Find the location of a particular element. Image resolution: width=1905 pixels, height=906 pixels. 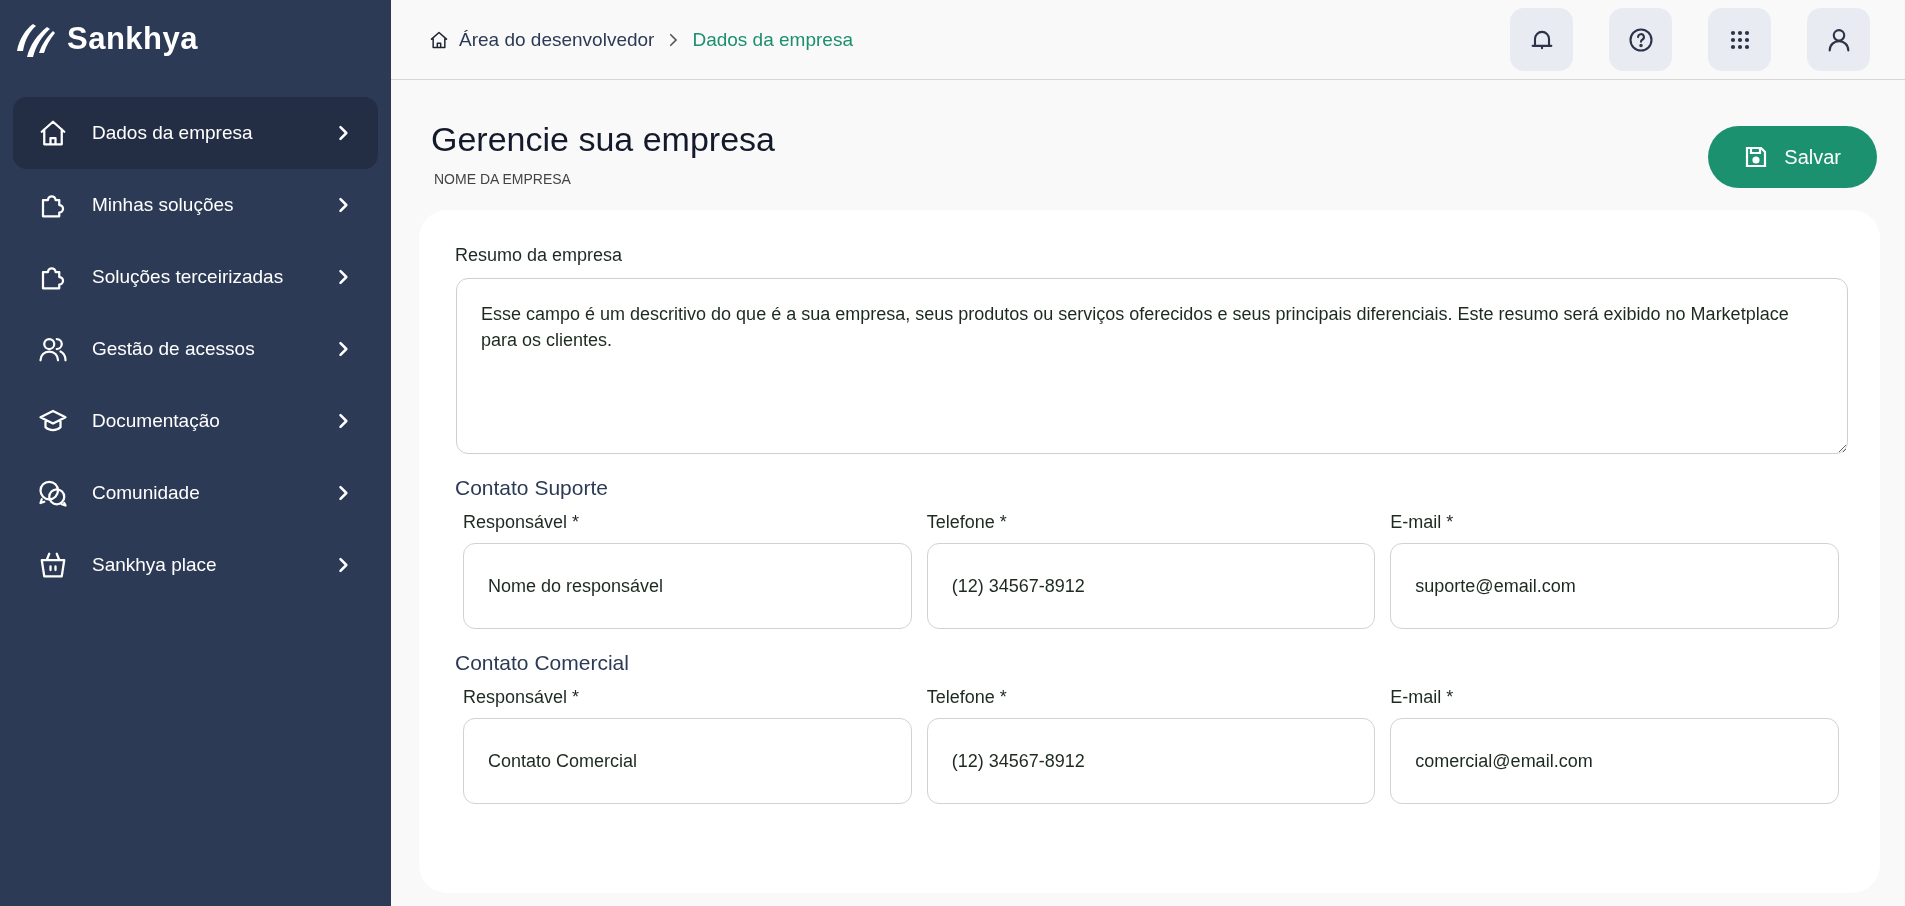

input-field: Contato Comercial is located at coordinates (687, 761).